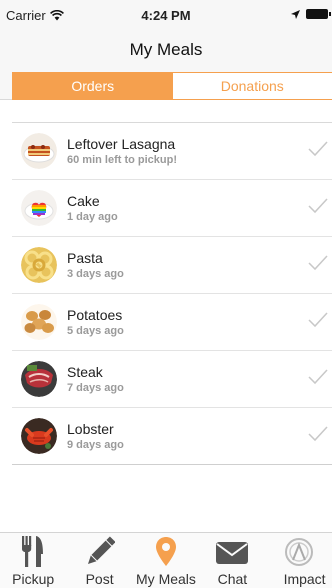  Describe the element at coordinates (92, 217) in the screenshot. I see `meal-subtitle: 1 day ago` at that location.